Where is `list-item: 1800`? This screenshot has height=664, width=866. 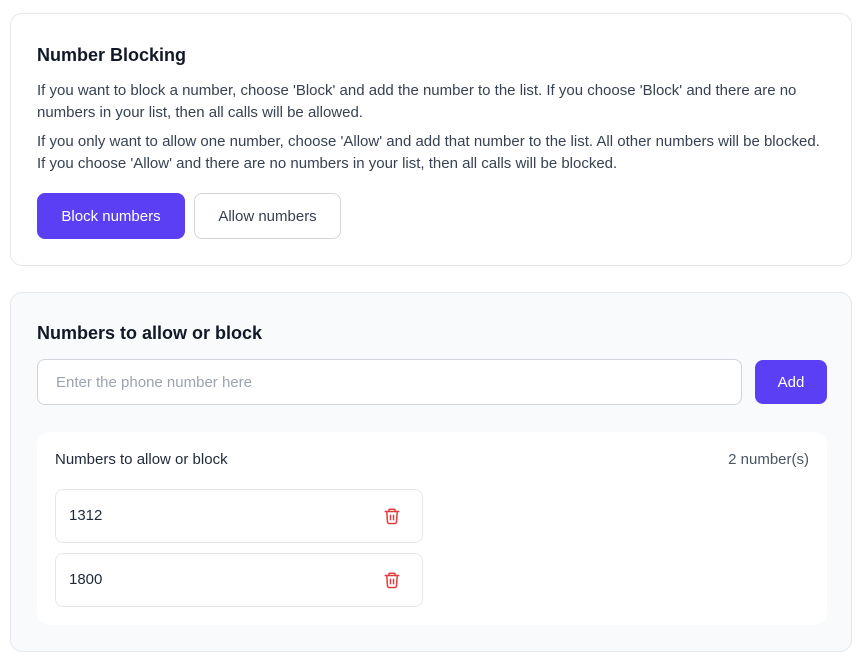 list-item: 1800 is located at coordinates (239, 580).